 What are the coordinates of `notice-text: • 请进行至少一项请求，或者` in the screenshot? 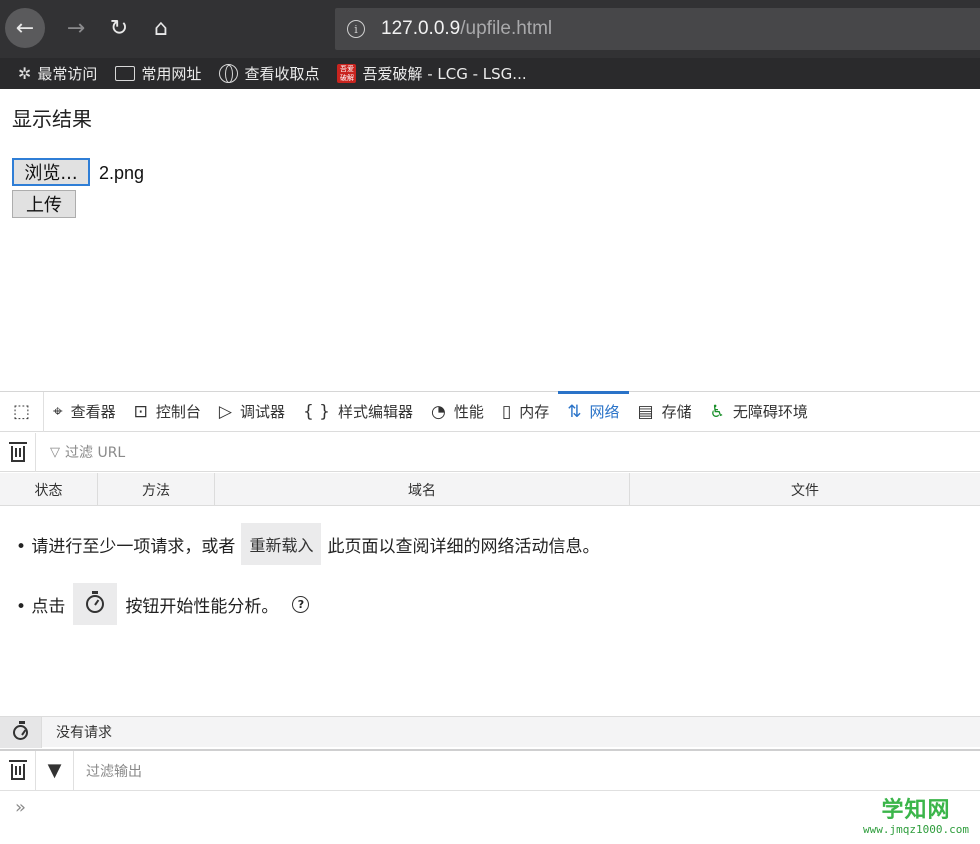 It's located at (126, 546).